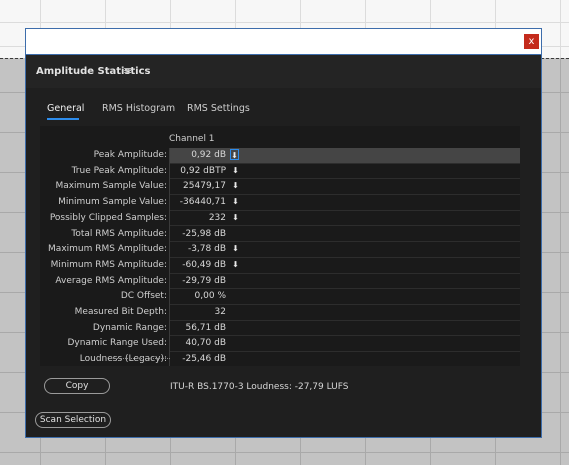 This screenshot has height=465, width=569. I want to click on stat-row: Dynamic Range Used: 40,70 dB, so click(280, 344).